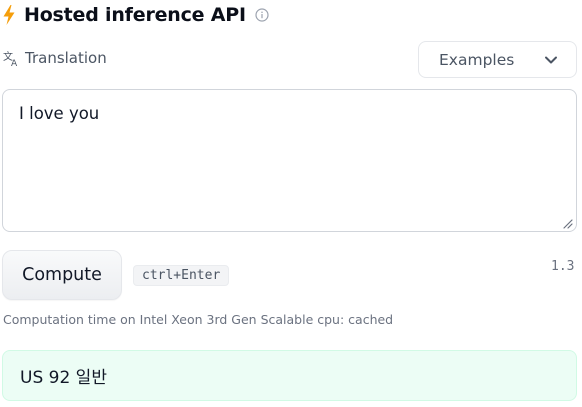  I want to click on widget-header: Hosted inference API, so click(134, 15).